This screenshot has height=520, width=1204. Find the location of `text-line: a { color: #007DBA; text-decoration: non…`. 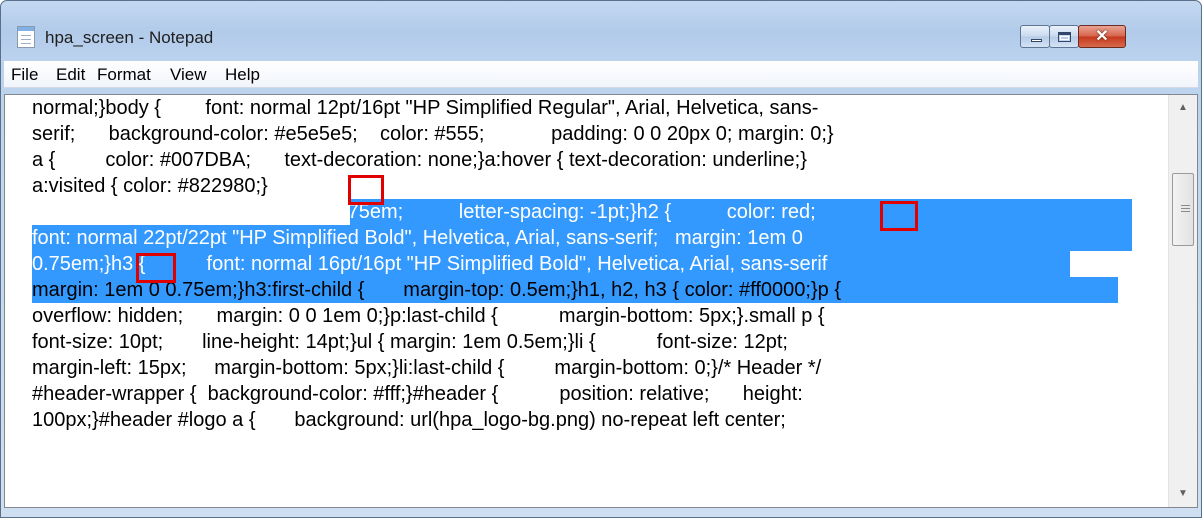

text-line: a { color: #007DBA; text-decoration: non… is located at coordinates (419, 160).